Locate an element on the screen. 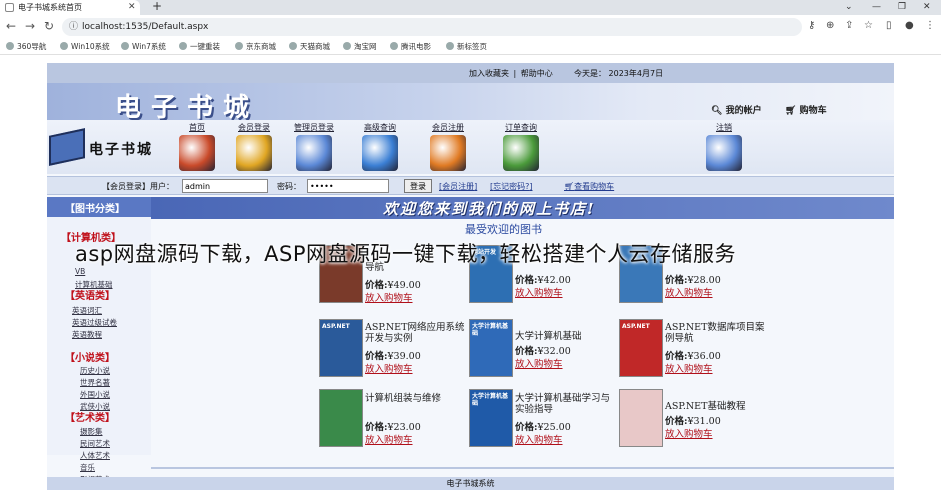 The width and height of the screenshot is (941, 490). share-icon: ⇪ is located at coordinates (849, 25).